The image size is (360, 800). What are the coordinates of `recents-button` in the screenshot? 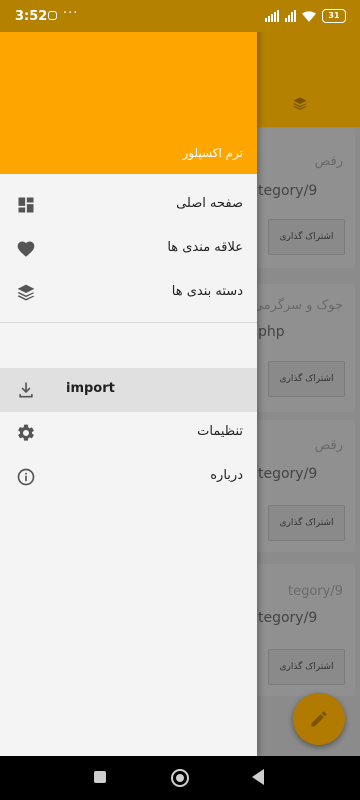 It's located at (100, 777).